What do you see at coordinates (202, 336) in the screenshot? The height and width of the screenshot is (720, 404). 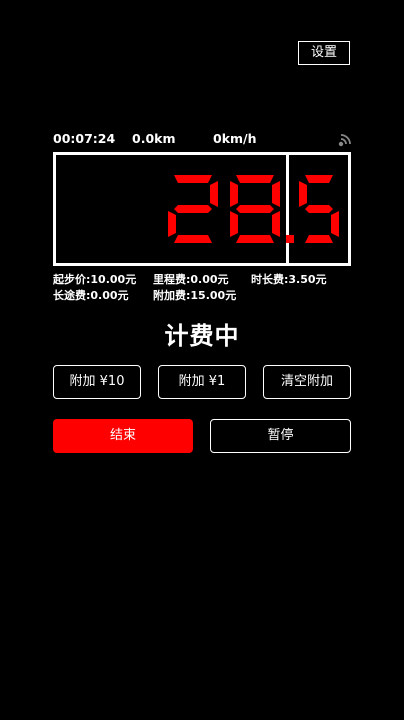 I see `billing-status: 计费中` at bounding box center [202, 336].